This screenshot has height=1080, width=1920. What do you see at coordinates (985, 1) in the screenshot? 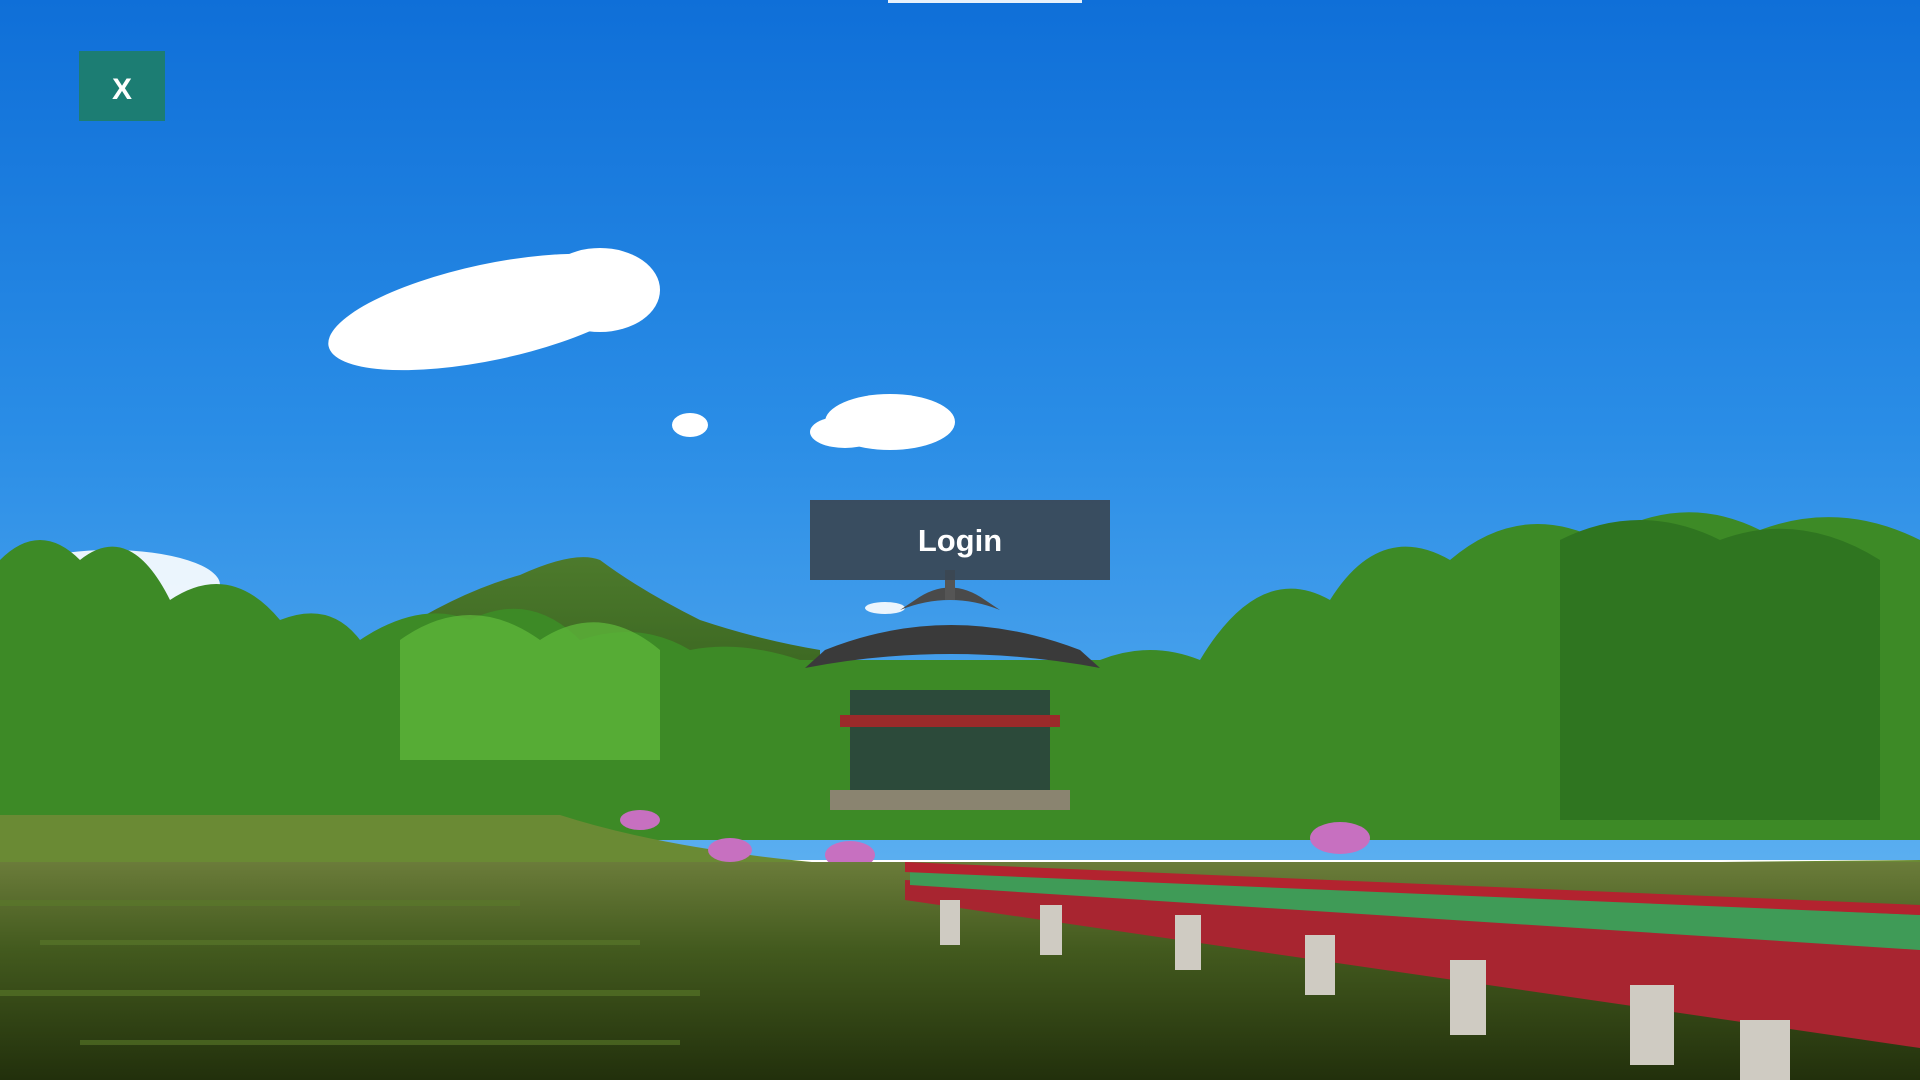
I see `top-indicator-tab` at bounding box center [985, 1].